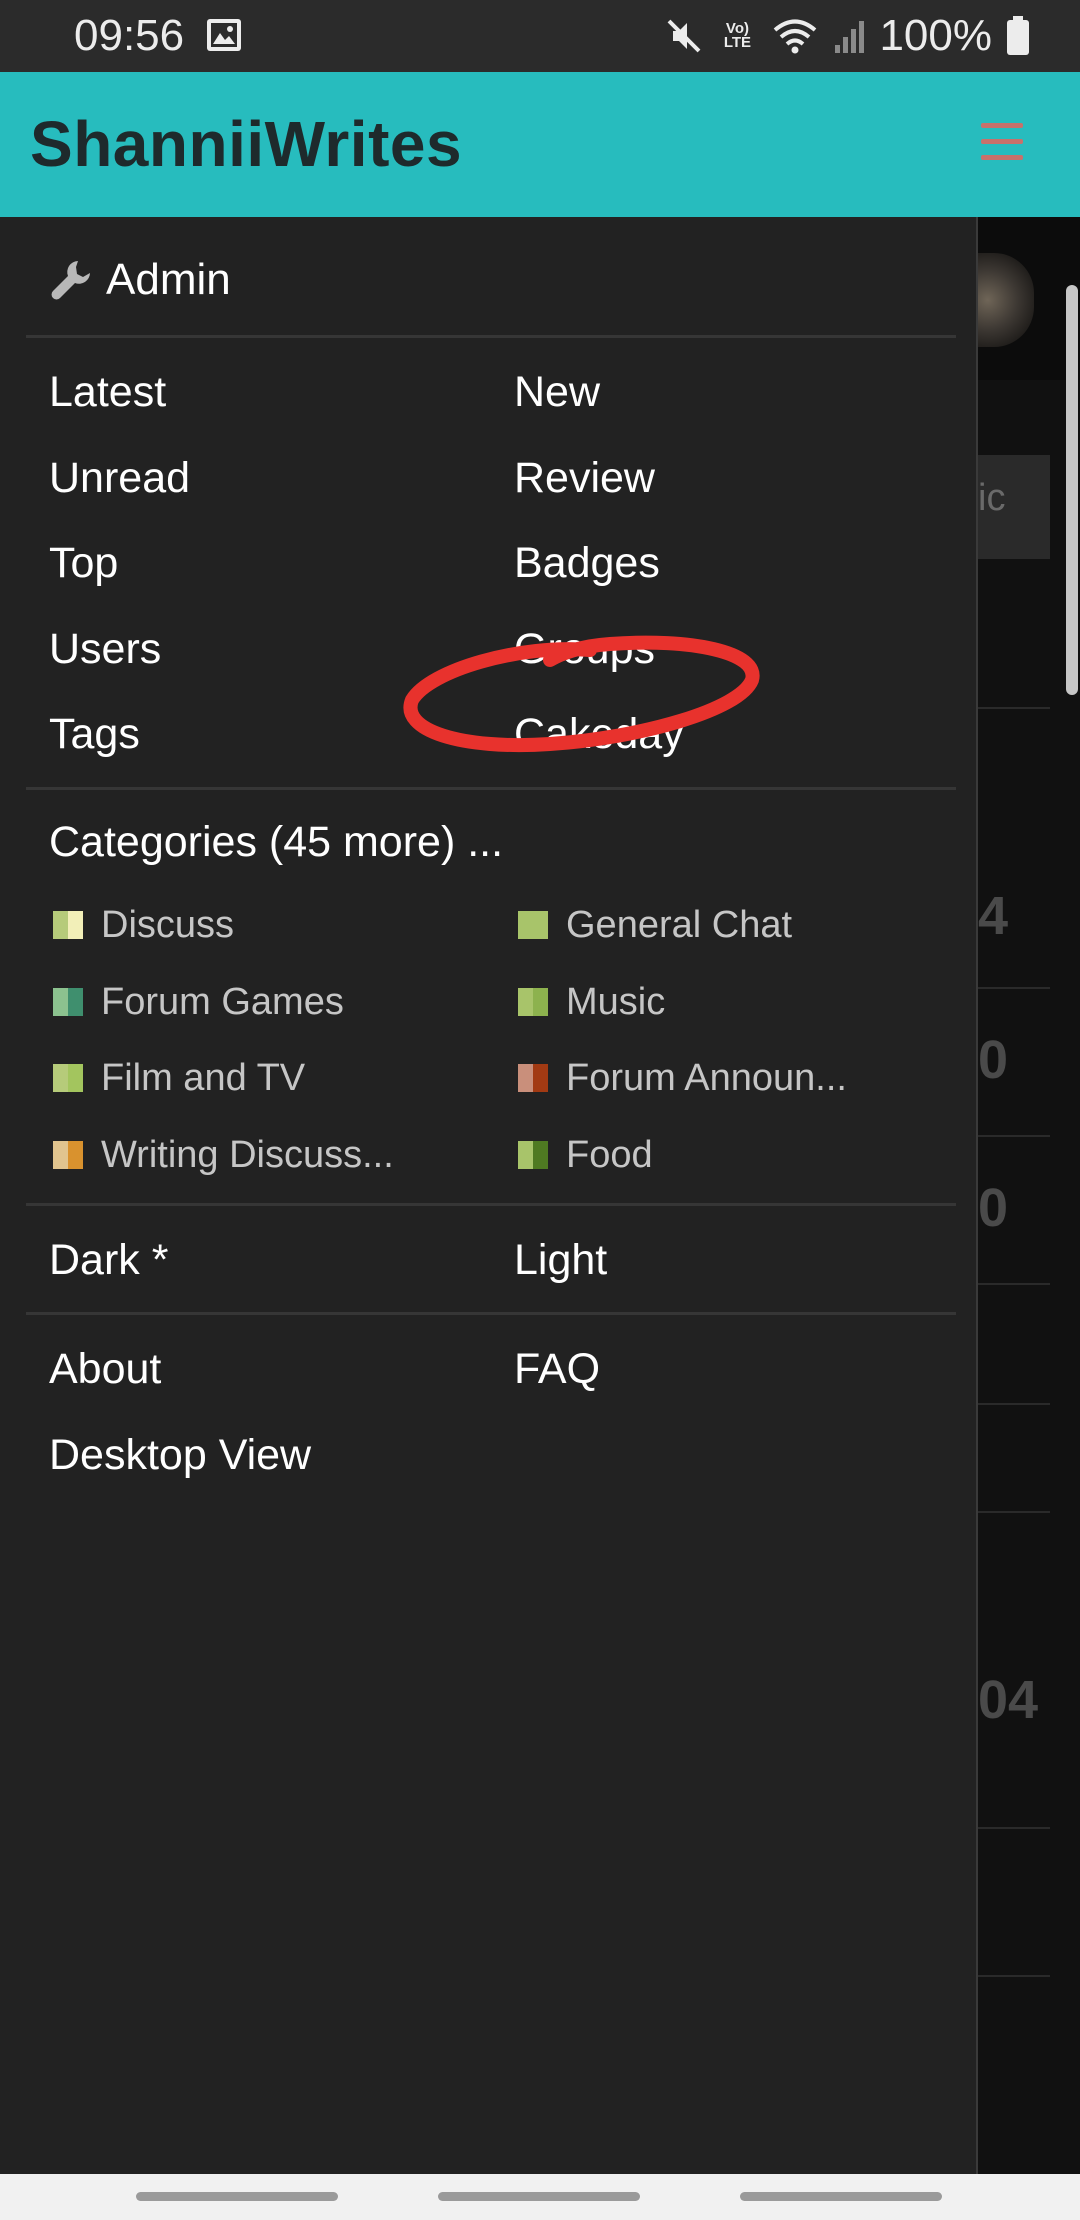 This screenshot has height=2220, width=1080. I want to click on background-topbar, so click(1028, 298).